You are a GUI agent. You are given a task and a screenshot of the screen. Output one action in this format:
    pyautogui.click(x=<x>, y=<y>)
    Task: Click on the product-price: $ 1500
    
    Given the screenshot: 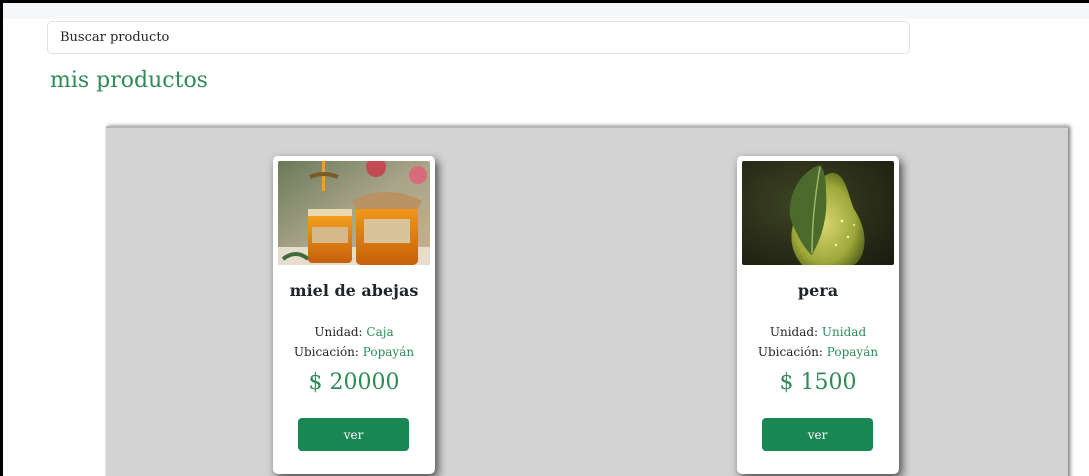 What is the action you would take?
    pyautogui.click(x=818, y=382)
    